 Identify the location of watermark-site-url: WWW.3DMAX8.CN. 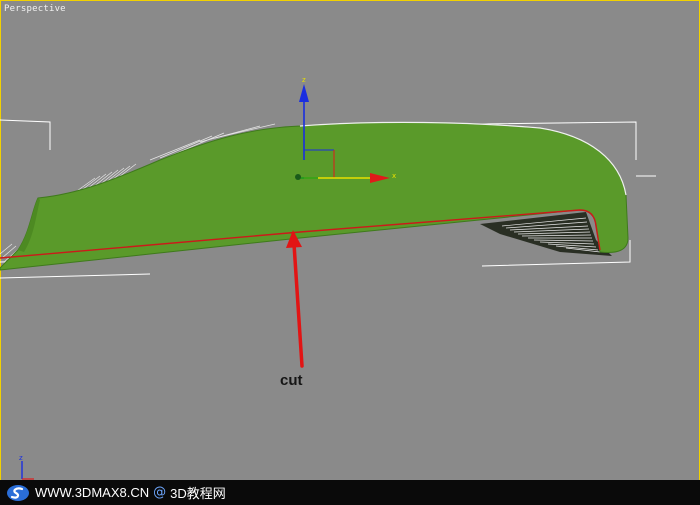
(92, 492).